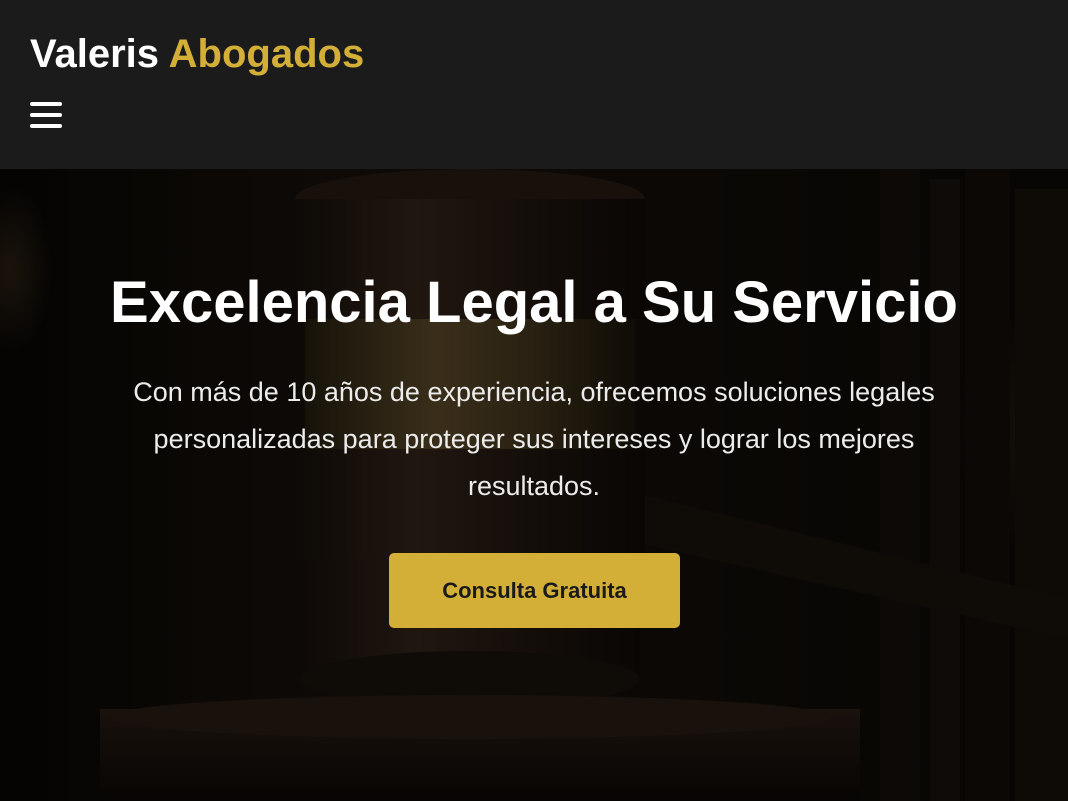 The width and height of the screenshot is (1068, 801). What do you see at coordinates (534, 590) in the screenshot?
I see `free-consultation-button: Consulta Gratuita` at bounding box center [534, 590].